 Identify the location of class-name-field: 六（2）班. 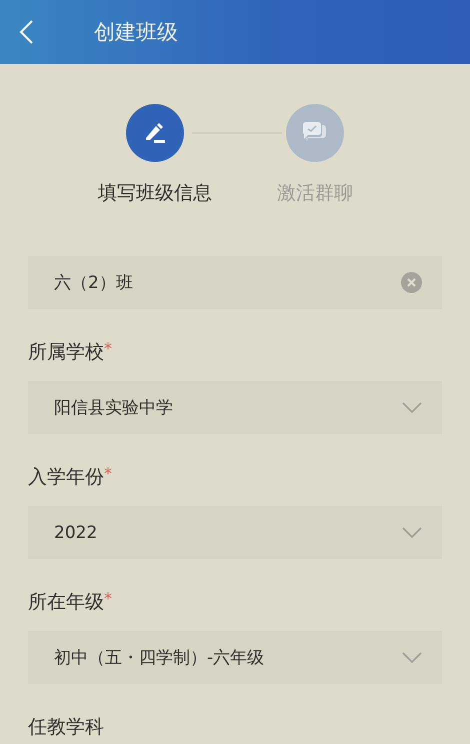
(235, 282).